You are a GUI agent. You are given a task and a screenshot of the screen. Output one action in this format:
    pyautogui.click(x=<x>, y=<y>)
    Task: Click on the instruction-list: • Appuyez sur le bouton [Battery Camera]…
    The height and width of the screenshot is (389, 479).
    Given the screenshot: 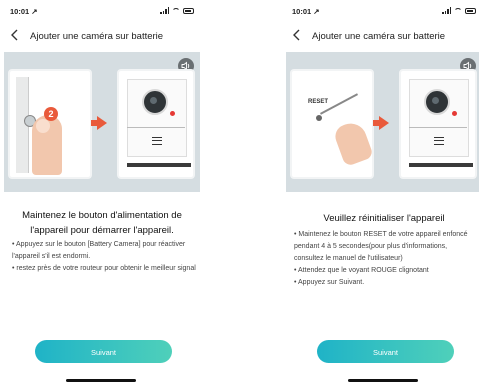 What is the action you would take?
    pyautogui.click(x=104, y=257)
    